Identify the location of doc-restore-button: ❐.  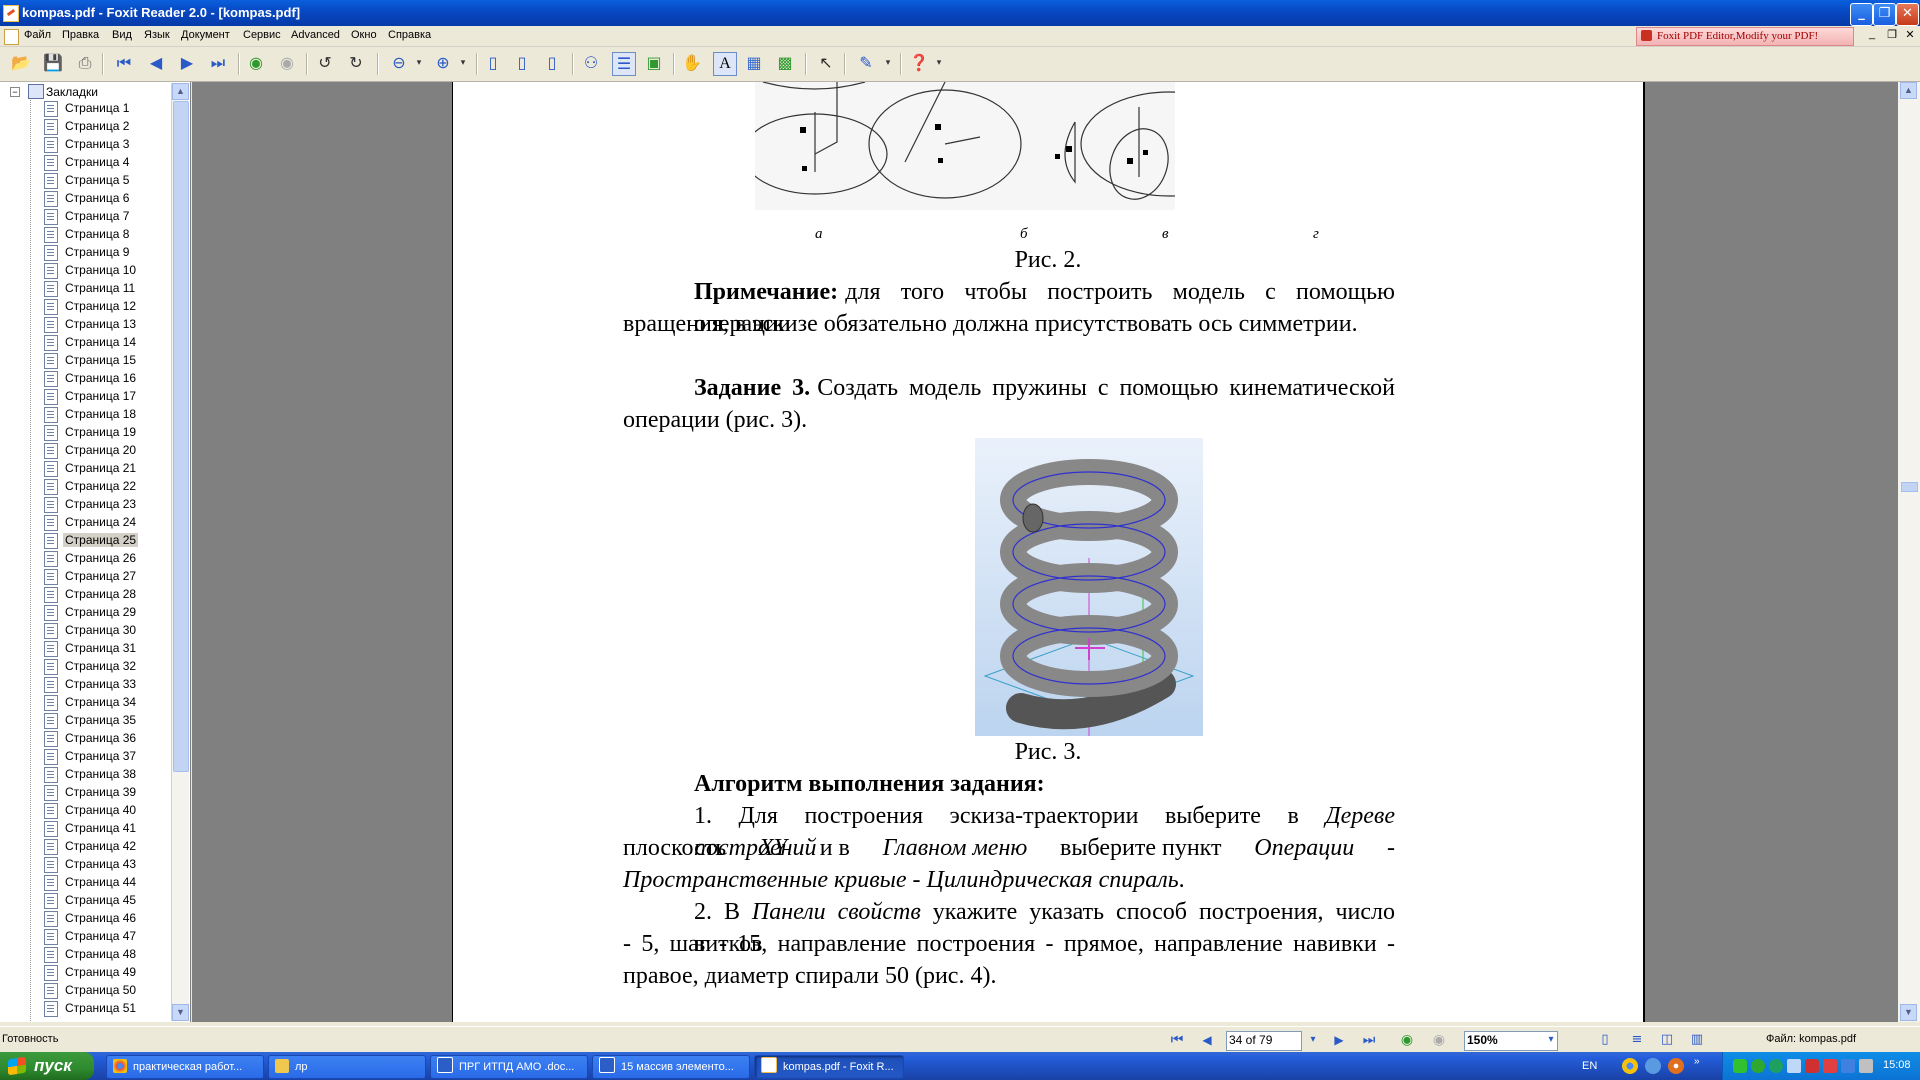
(1892, 35).